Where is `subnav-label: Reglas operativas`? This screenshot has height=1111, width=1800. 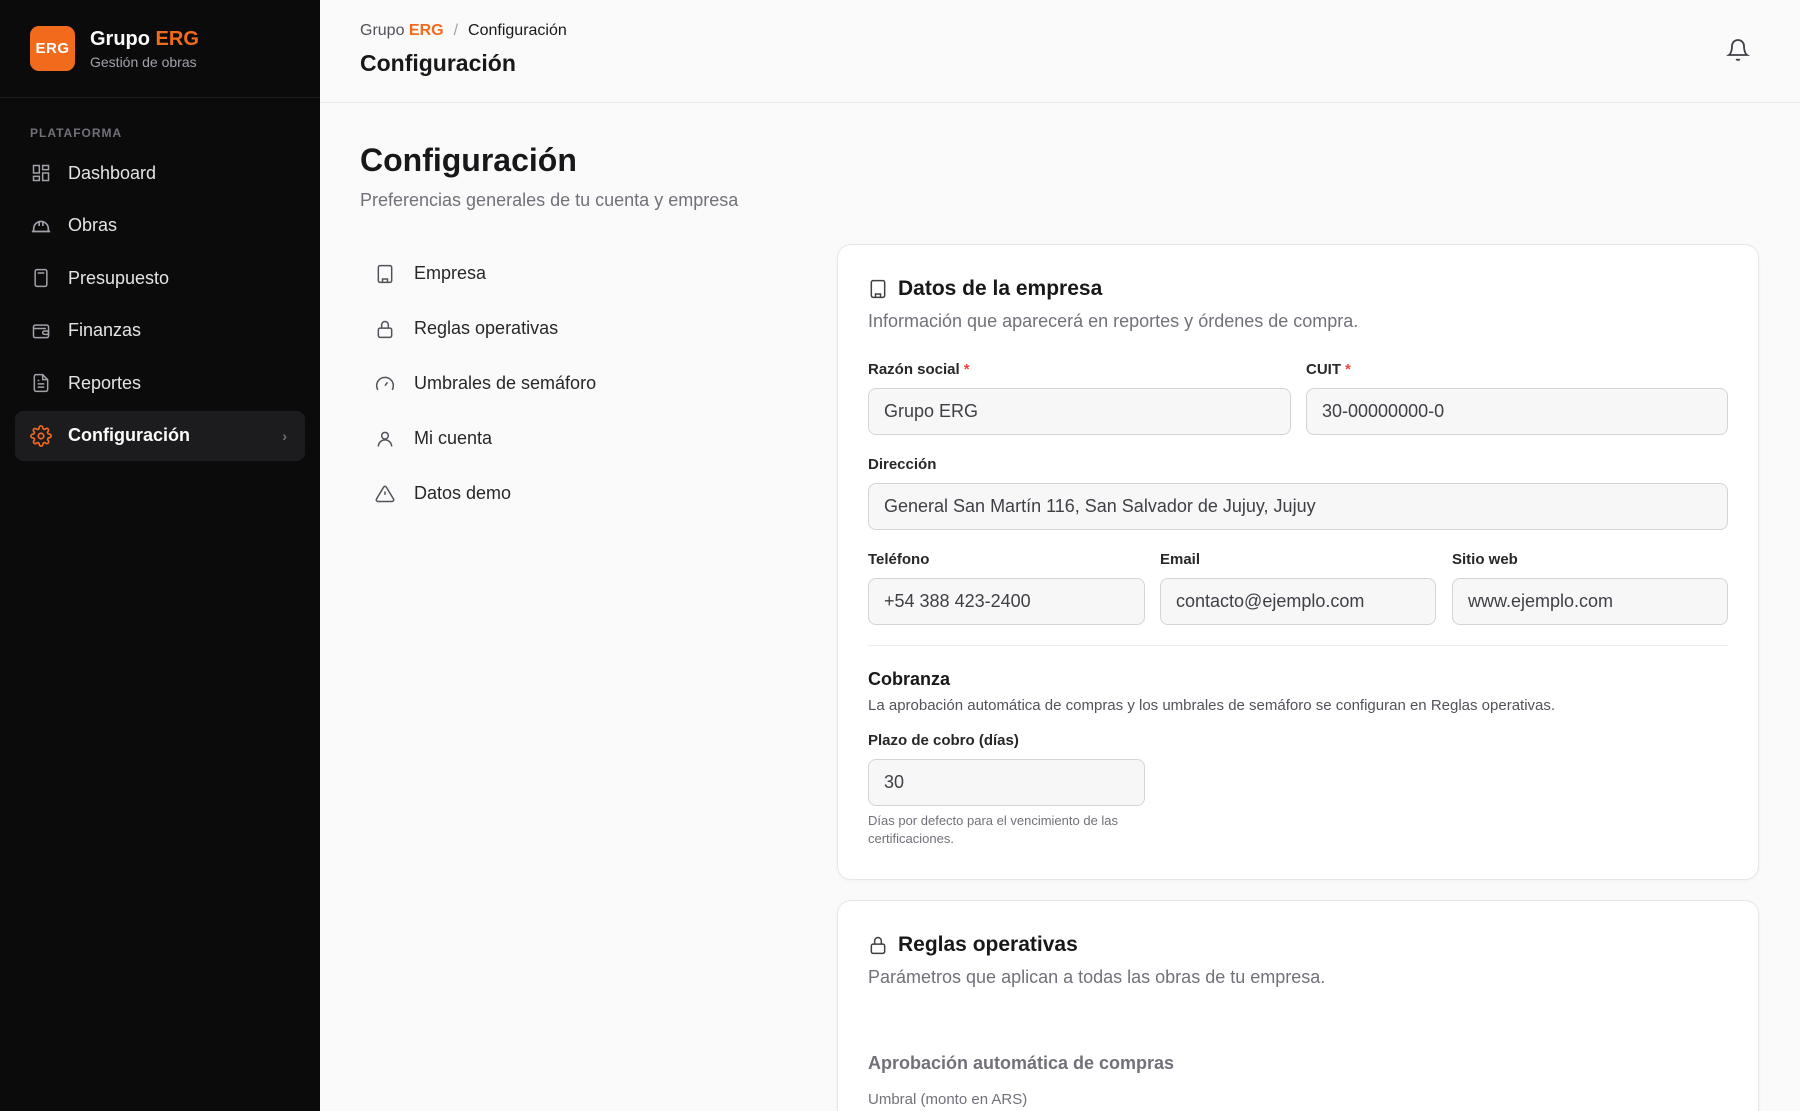 subnav-label: Reglas operativas is located at coordinates (486, 328).